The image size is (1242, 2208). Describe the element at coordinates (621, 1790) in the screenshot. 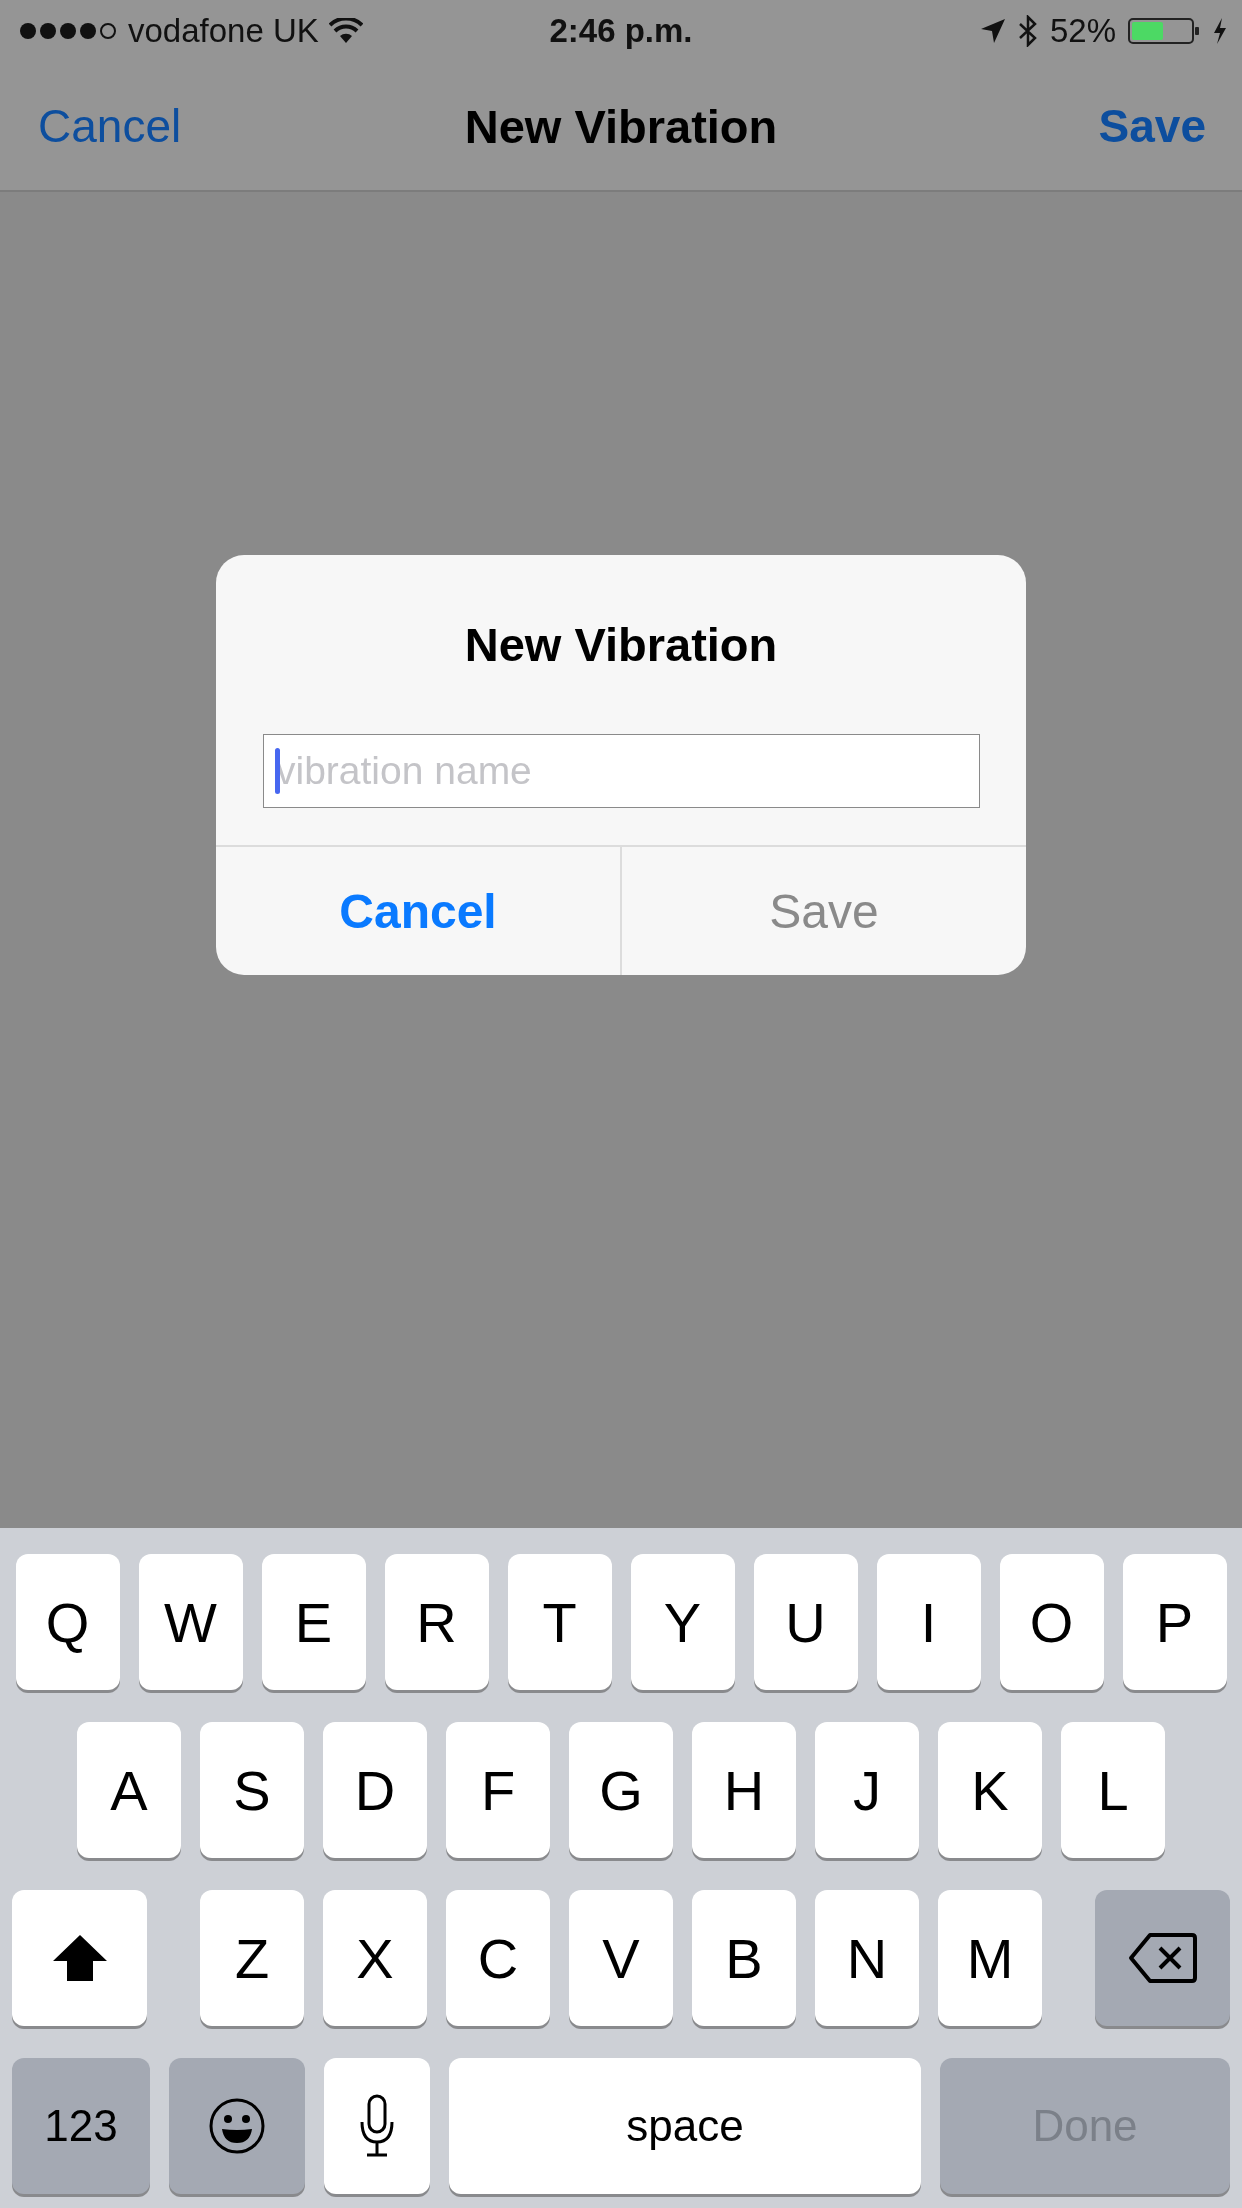

I see `letter-key: G` at that location.